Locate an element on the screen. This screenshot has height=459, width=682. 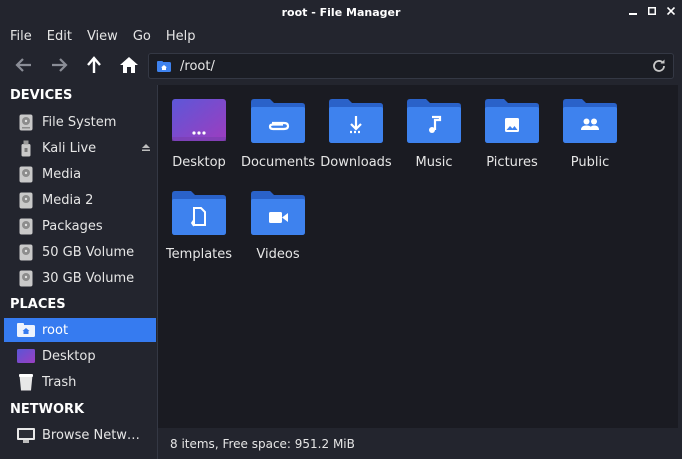
file-item-public: Public is located at coordinates (590, 127).